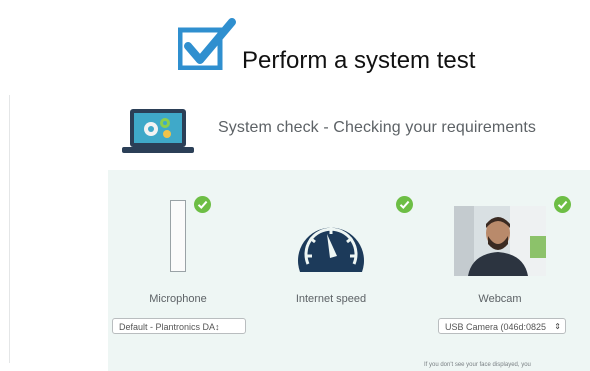  I want to click on select-arrows-icon: ⇕, so click(557, 326).